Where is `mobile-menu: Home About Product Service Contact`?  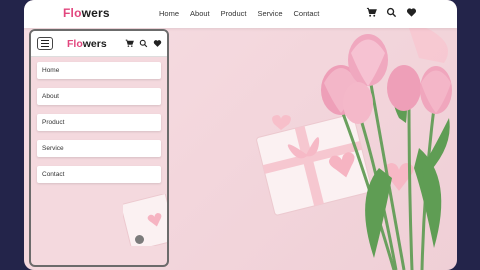
mobile-menu: Home About Product Service Contact is located at coordinates (99, 127).